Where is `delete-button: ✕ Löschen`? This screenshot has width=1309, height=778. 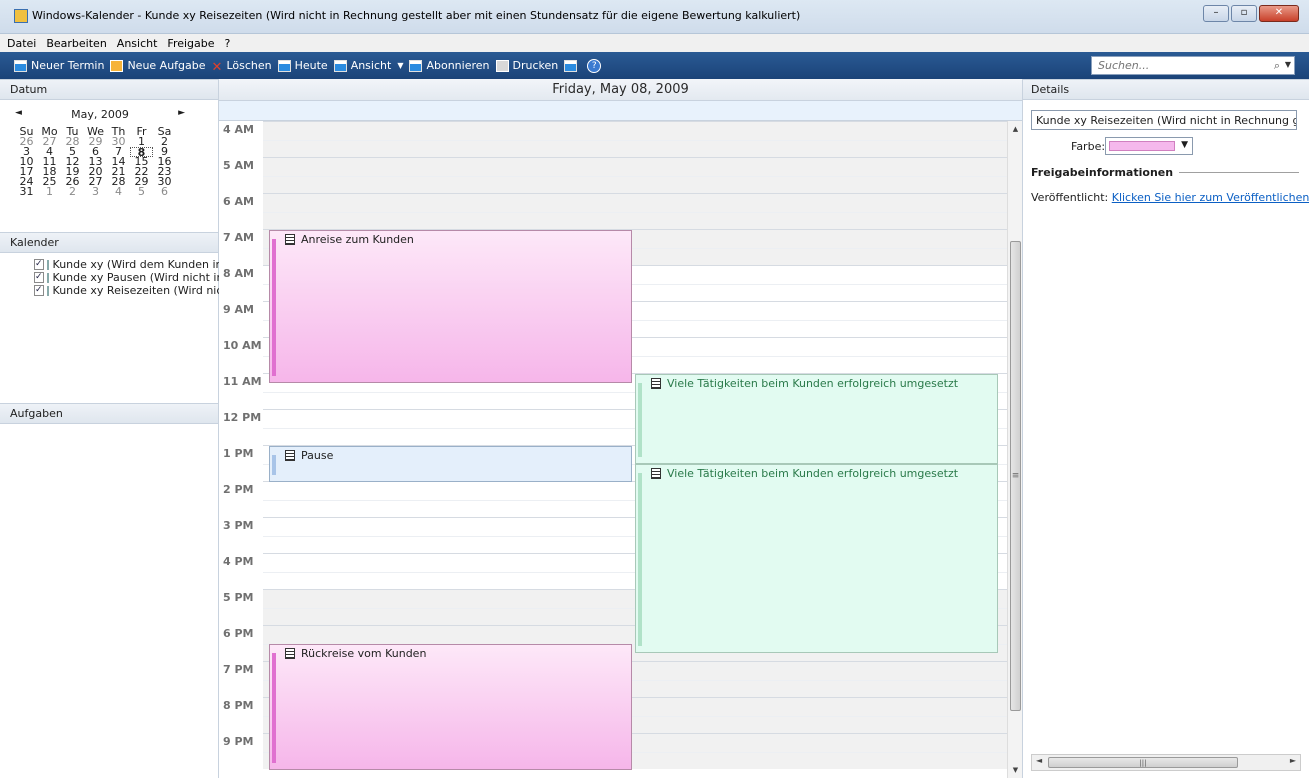 delete-button: ✕ Löschen is located at coordinates (242, 67).